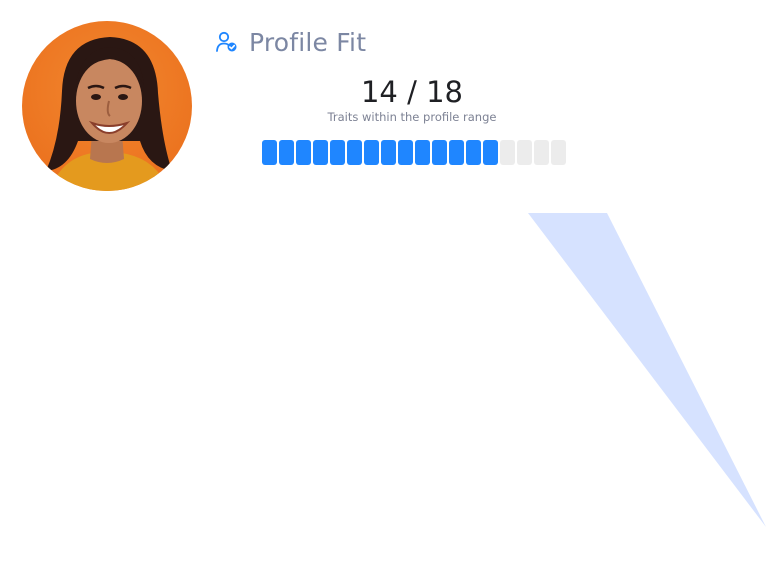  Describe the element at coordinates (414, 152) in the screenshot. I see `fit-progress-bar` at that location.